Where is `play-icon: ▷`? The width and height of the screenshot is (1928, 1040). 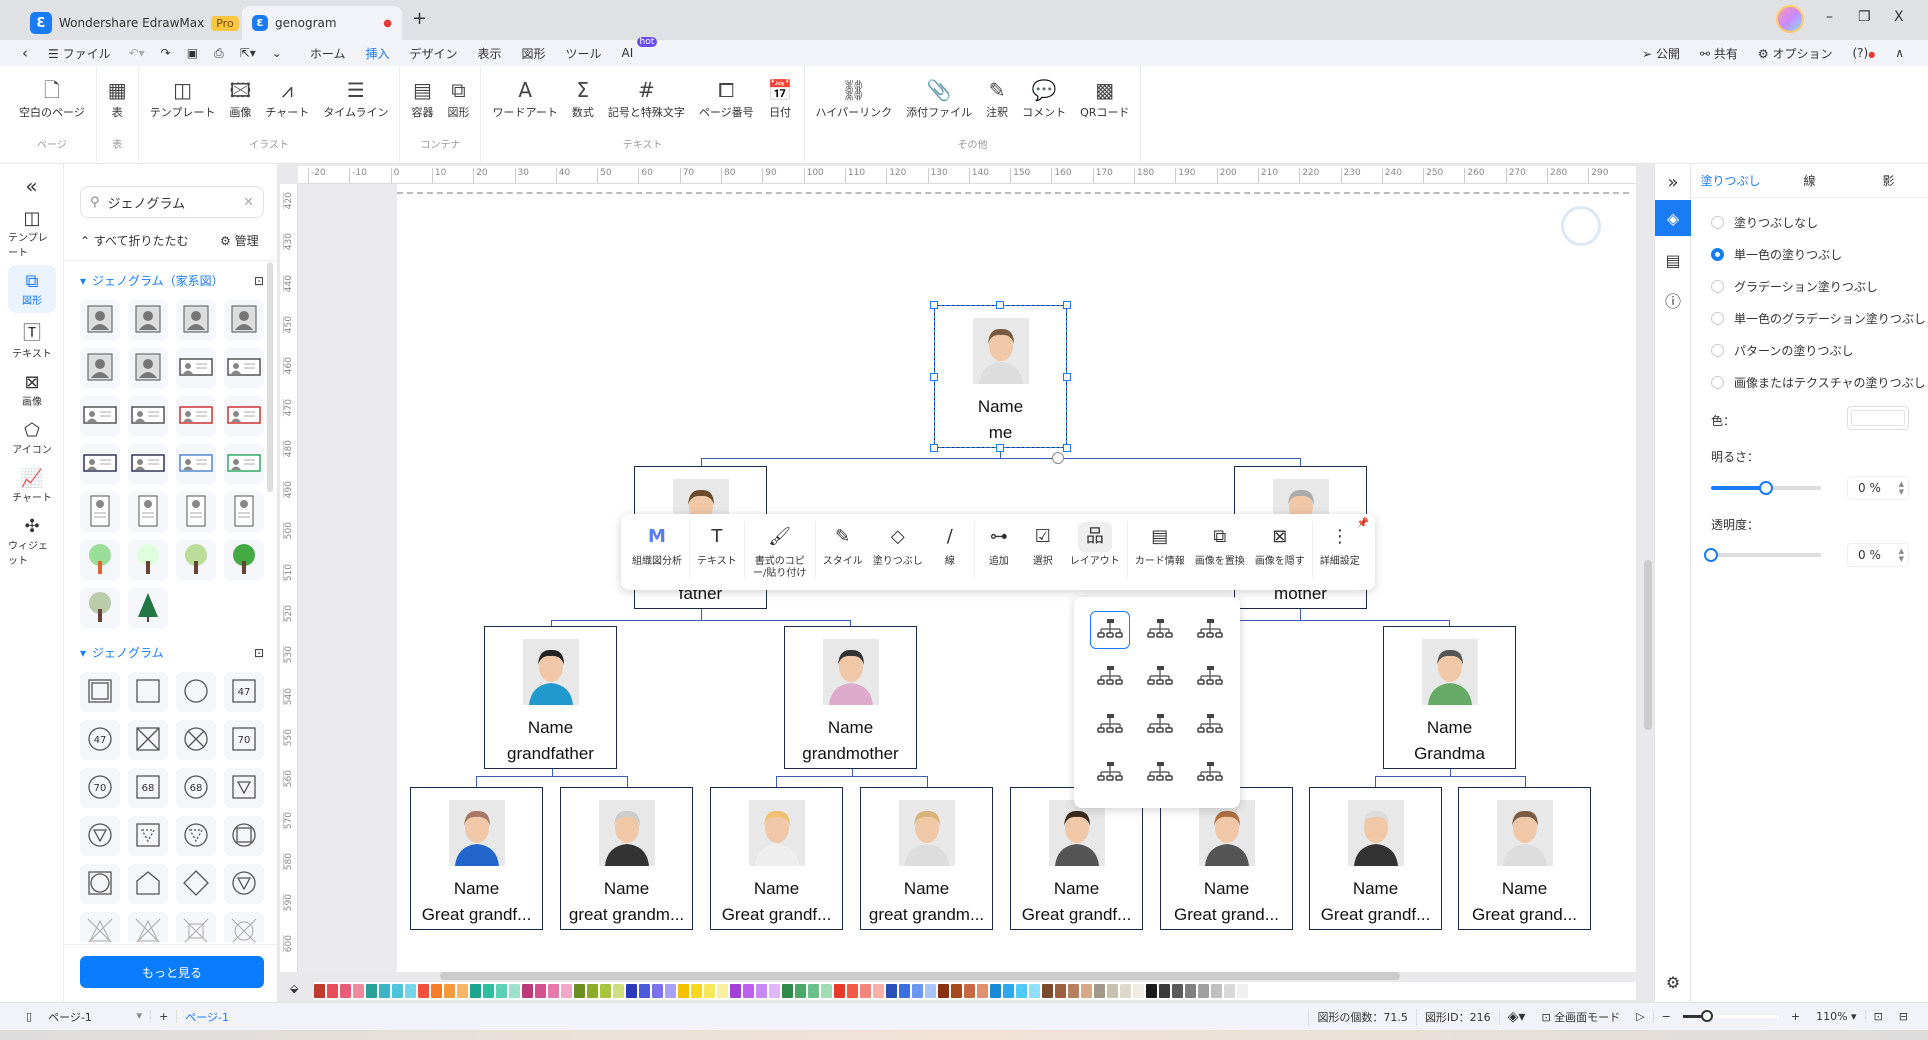 play-icon: ▷ is located at coordinates (1640, 1016).